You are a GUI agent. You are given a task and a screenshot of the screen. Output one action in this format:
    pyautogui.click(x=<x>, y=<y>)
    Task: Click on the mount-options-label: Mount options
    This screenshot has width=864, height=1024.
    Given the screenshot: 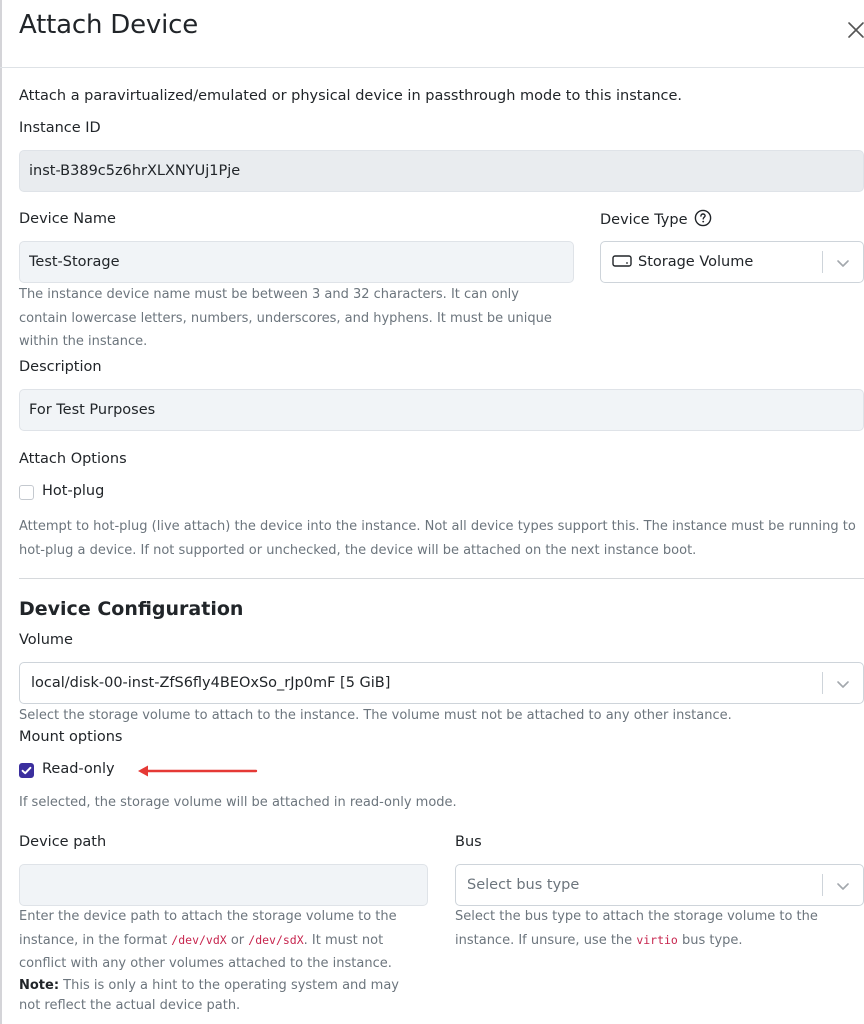 What is the action you would take?
    pyautogui.click(x=71, y=737)
    